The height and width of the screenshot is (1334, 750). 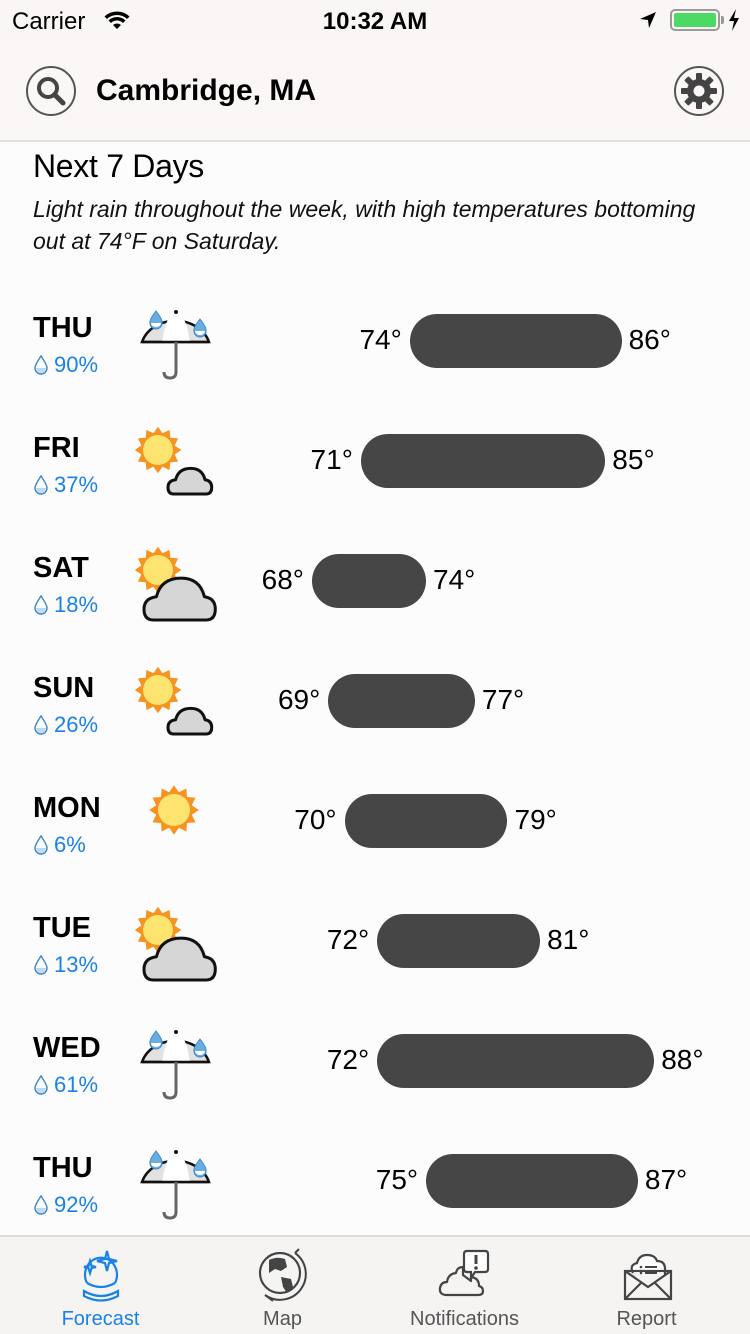 What do you see at coordinates (76, 604) in the screenshot?
I see `precip-value: 18%` at bounding box center [76, 604].